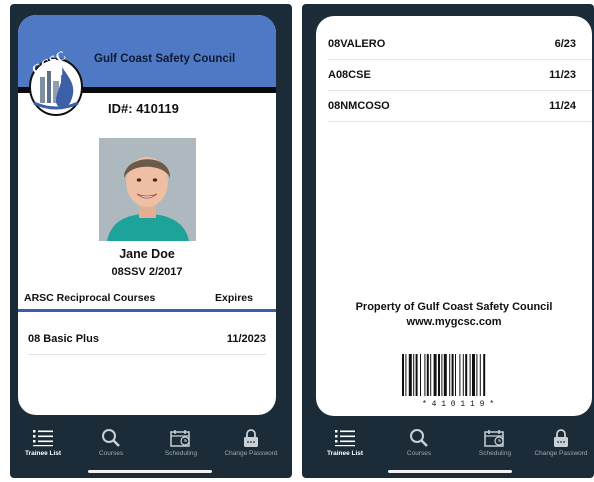 The image size is (594, 482). Describe the element at coordinates (147, 310) in the screenshot. I see `section-divider` at that location.